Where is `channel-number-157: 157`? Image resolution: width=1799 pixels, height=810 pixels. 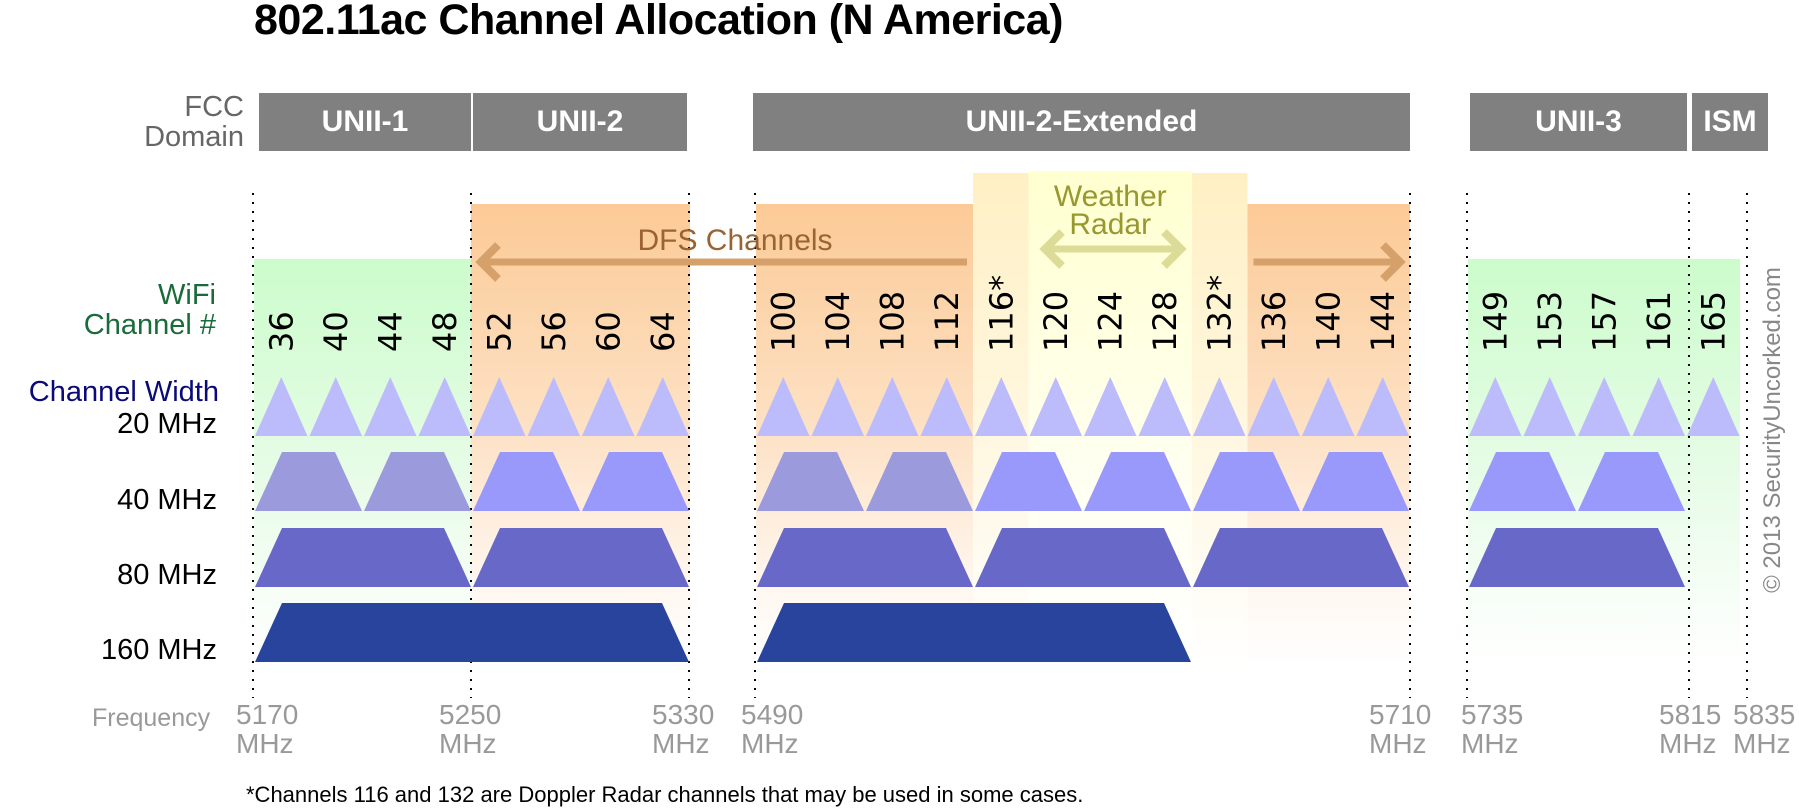
channel-number-157: 157 is located at coordinates (1604, 321).